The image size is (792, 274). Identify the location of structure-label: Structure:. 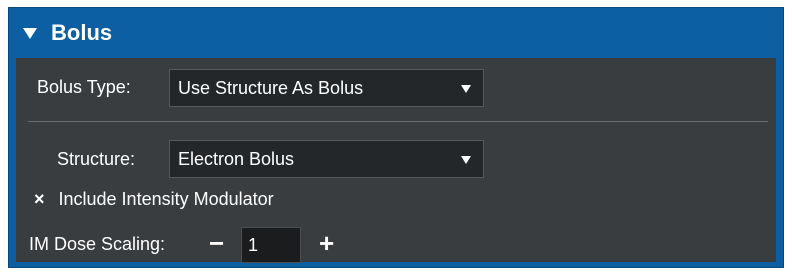
(96, 158).